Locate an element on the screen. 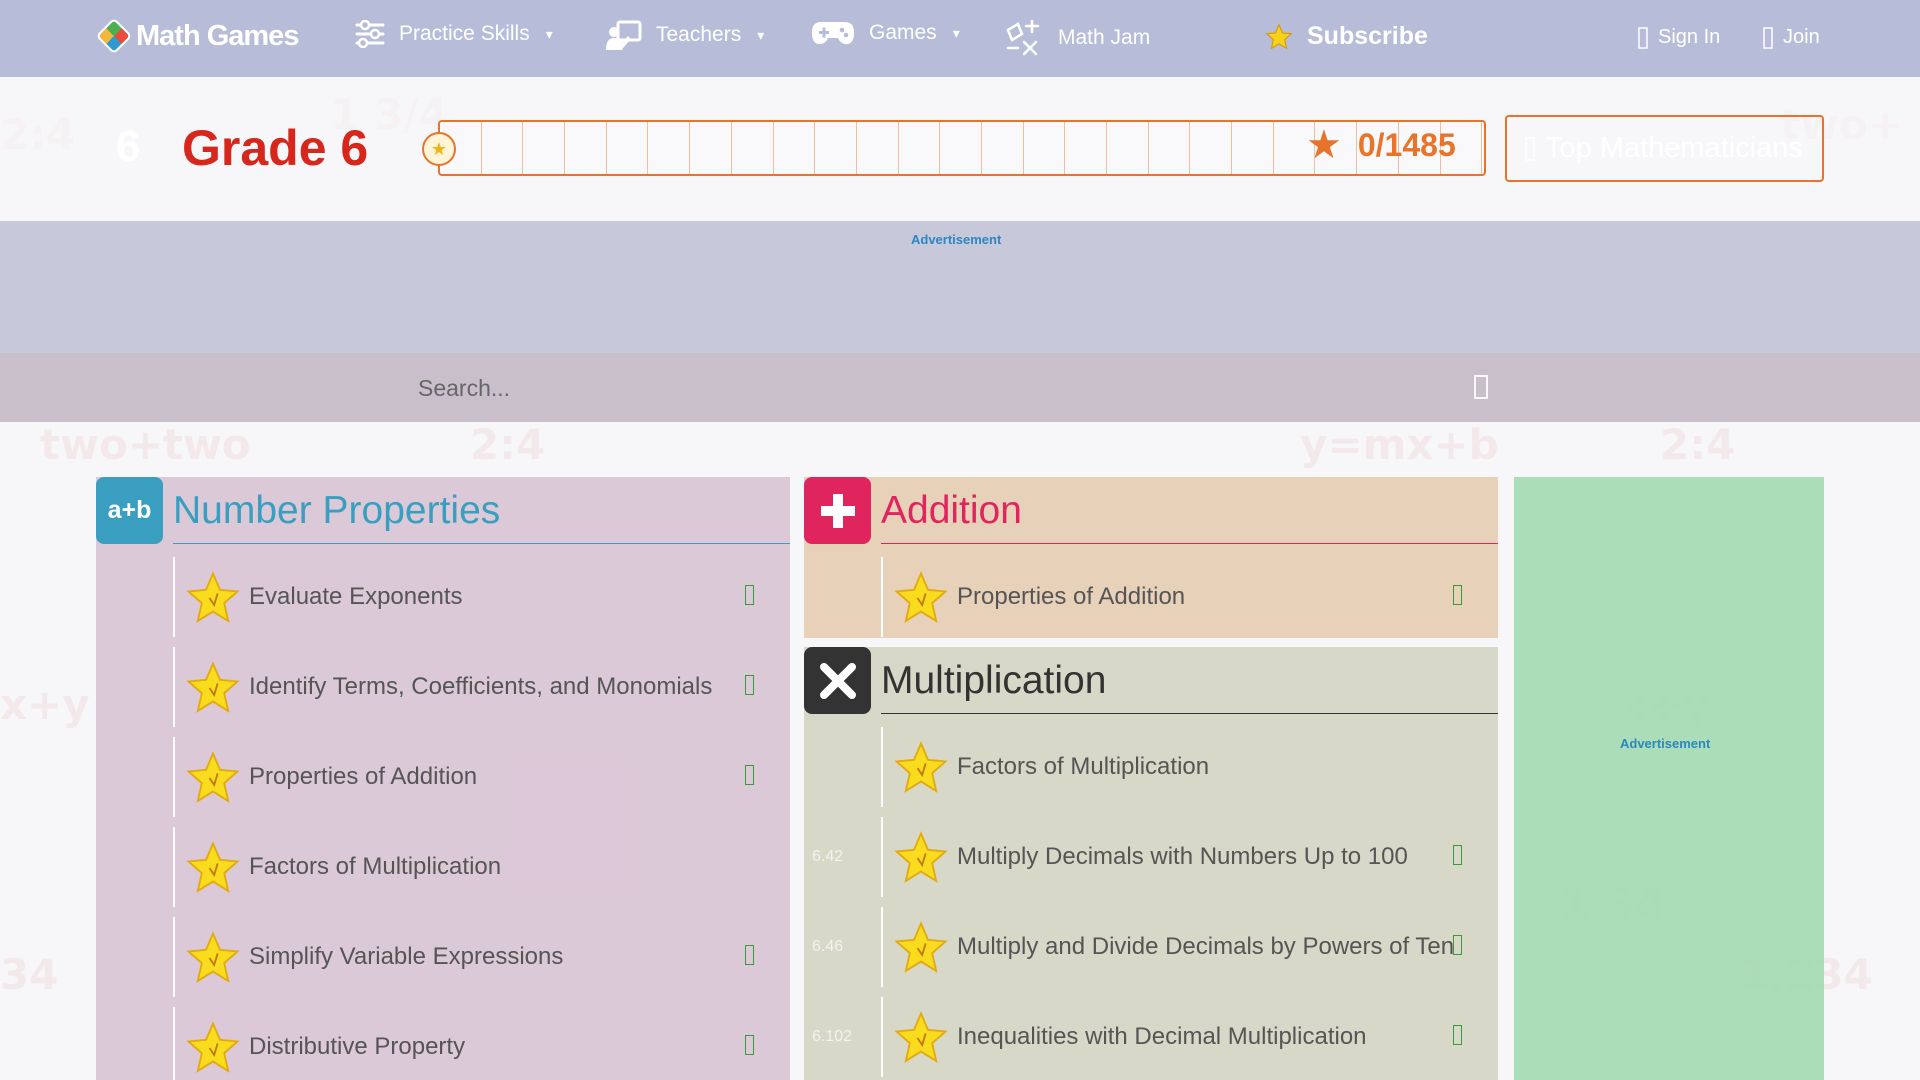  skill-label: Multiply Decimals with Numbers Up to 100 is located at coordinates (1182, 856).